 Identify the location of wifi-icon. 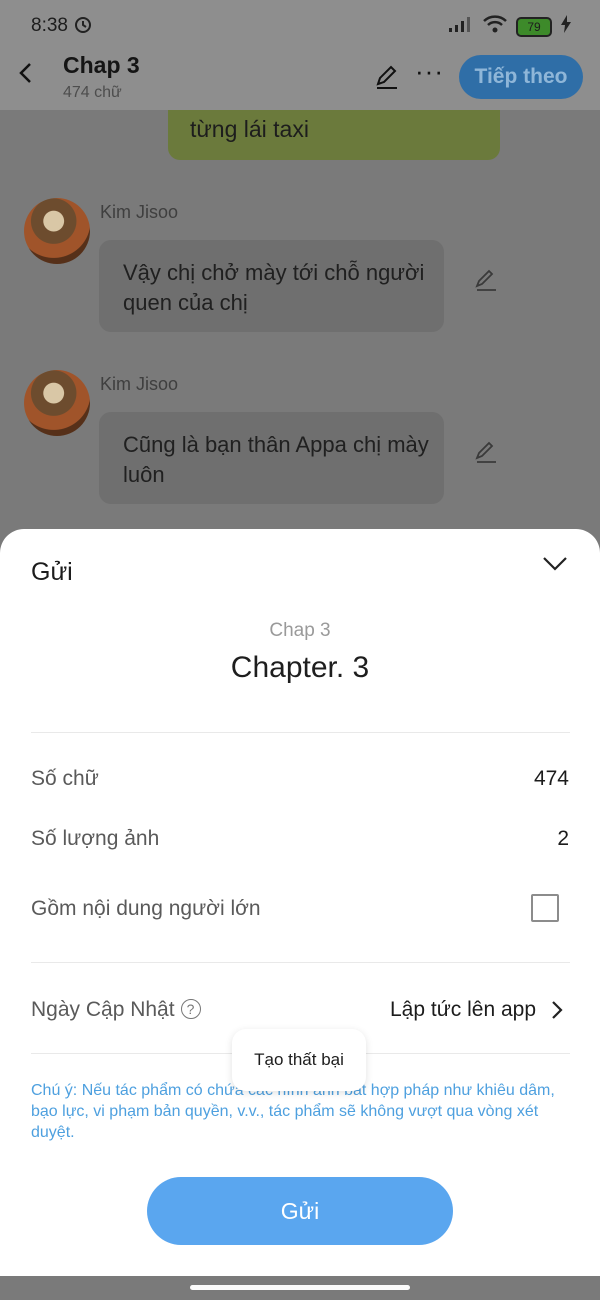
(495, 26).